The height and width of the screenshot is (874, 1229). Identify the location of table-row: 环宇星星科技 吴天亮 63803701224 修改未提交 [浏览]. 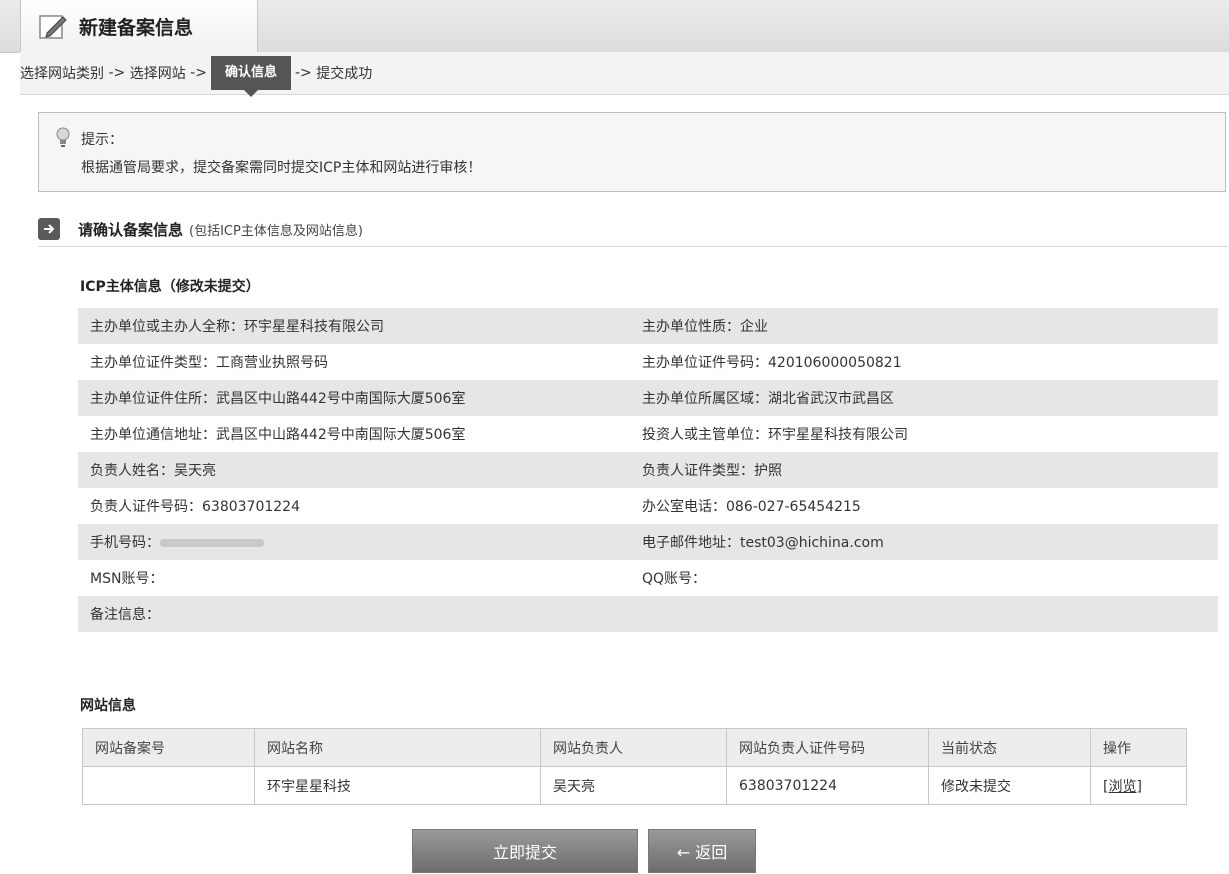
(634, 785).